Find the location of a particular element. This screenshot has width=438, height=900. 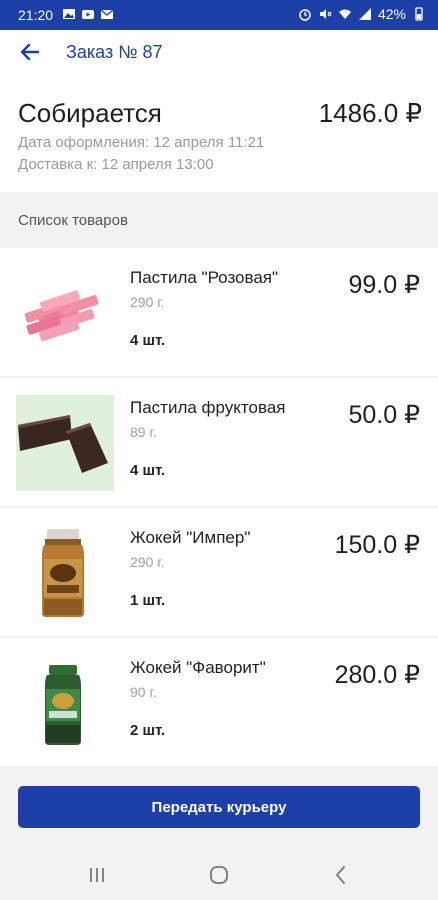

status-left-icons is located at coordinates (88, 14).